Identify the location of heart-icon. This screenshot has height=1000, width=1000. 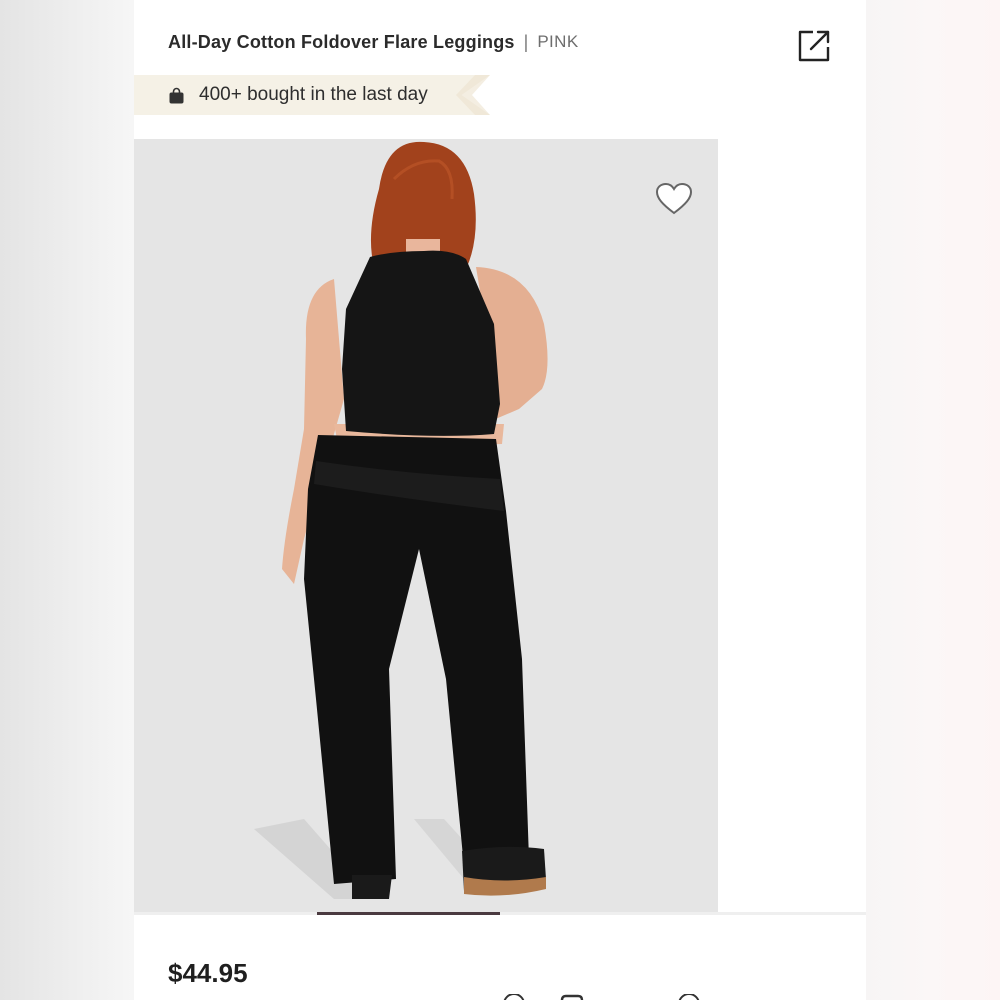
(674, 198).